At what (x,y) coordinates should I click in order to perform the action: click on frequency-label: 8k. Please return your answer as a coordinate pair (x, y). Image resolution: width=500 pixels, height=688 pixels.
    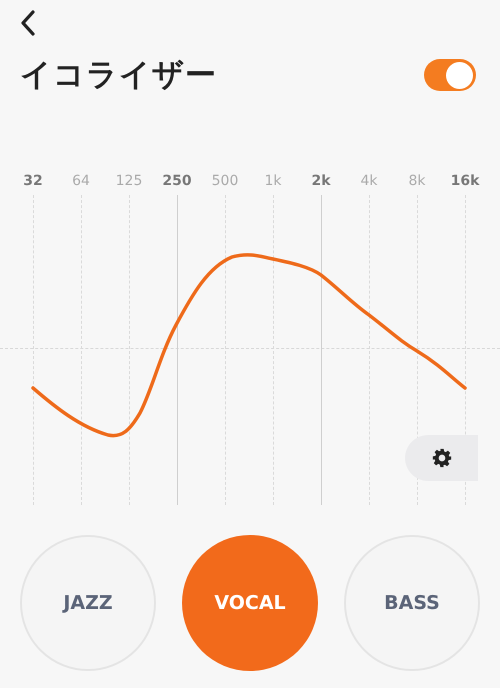
    Looking at the image, I should click on (416, 181).